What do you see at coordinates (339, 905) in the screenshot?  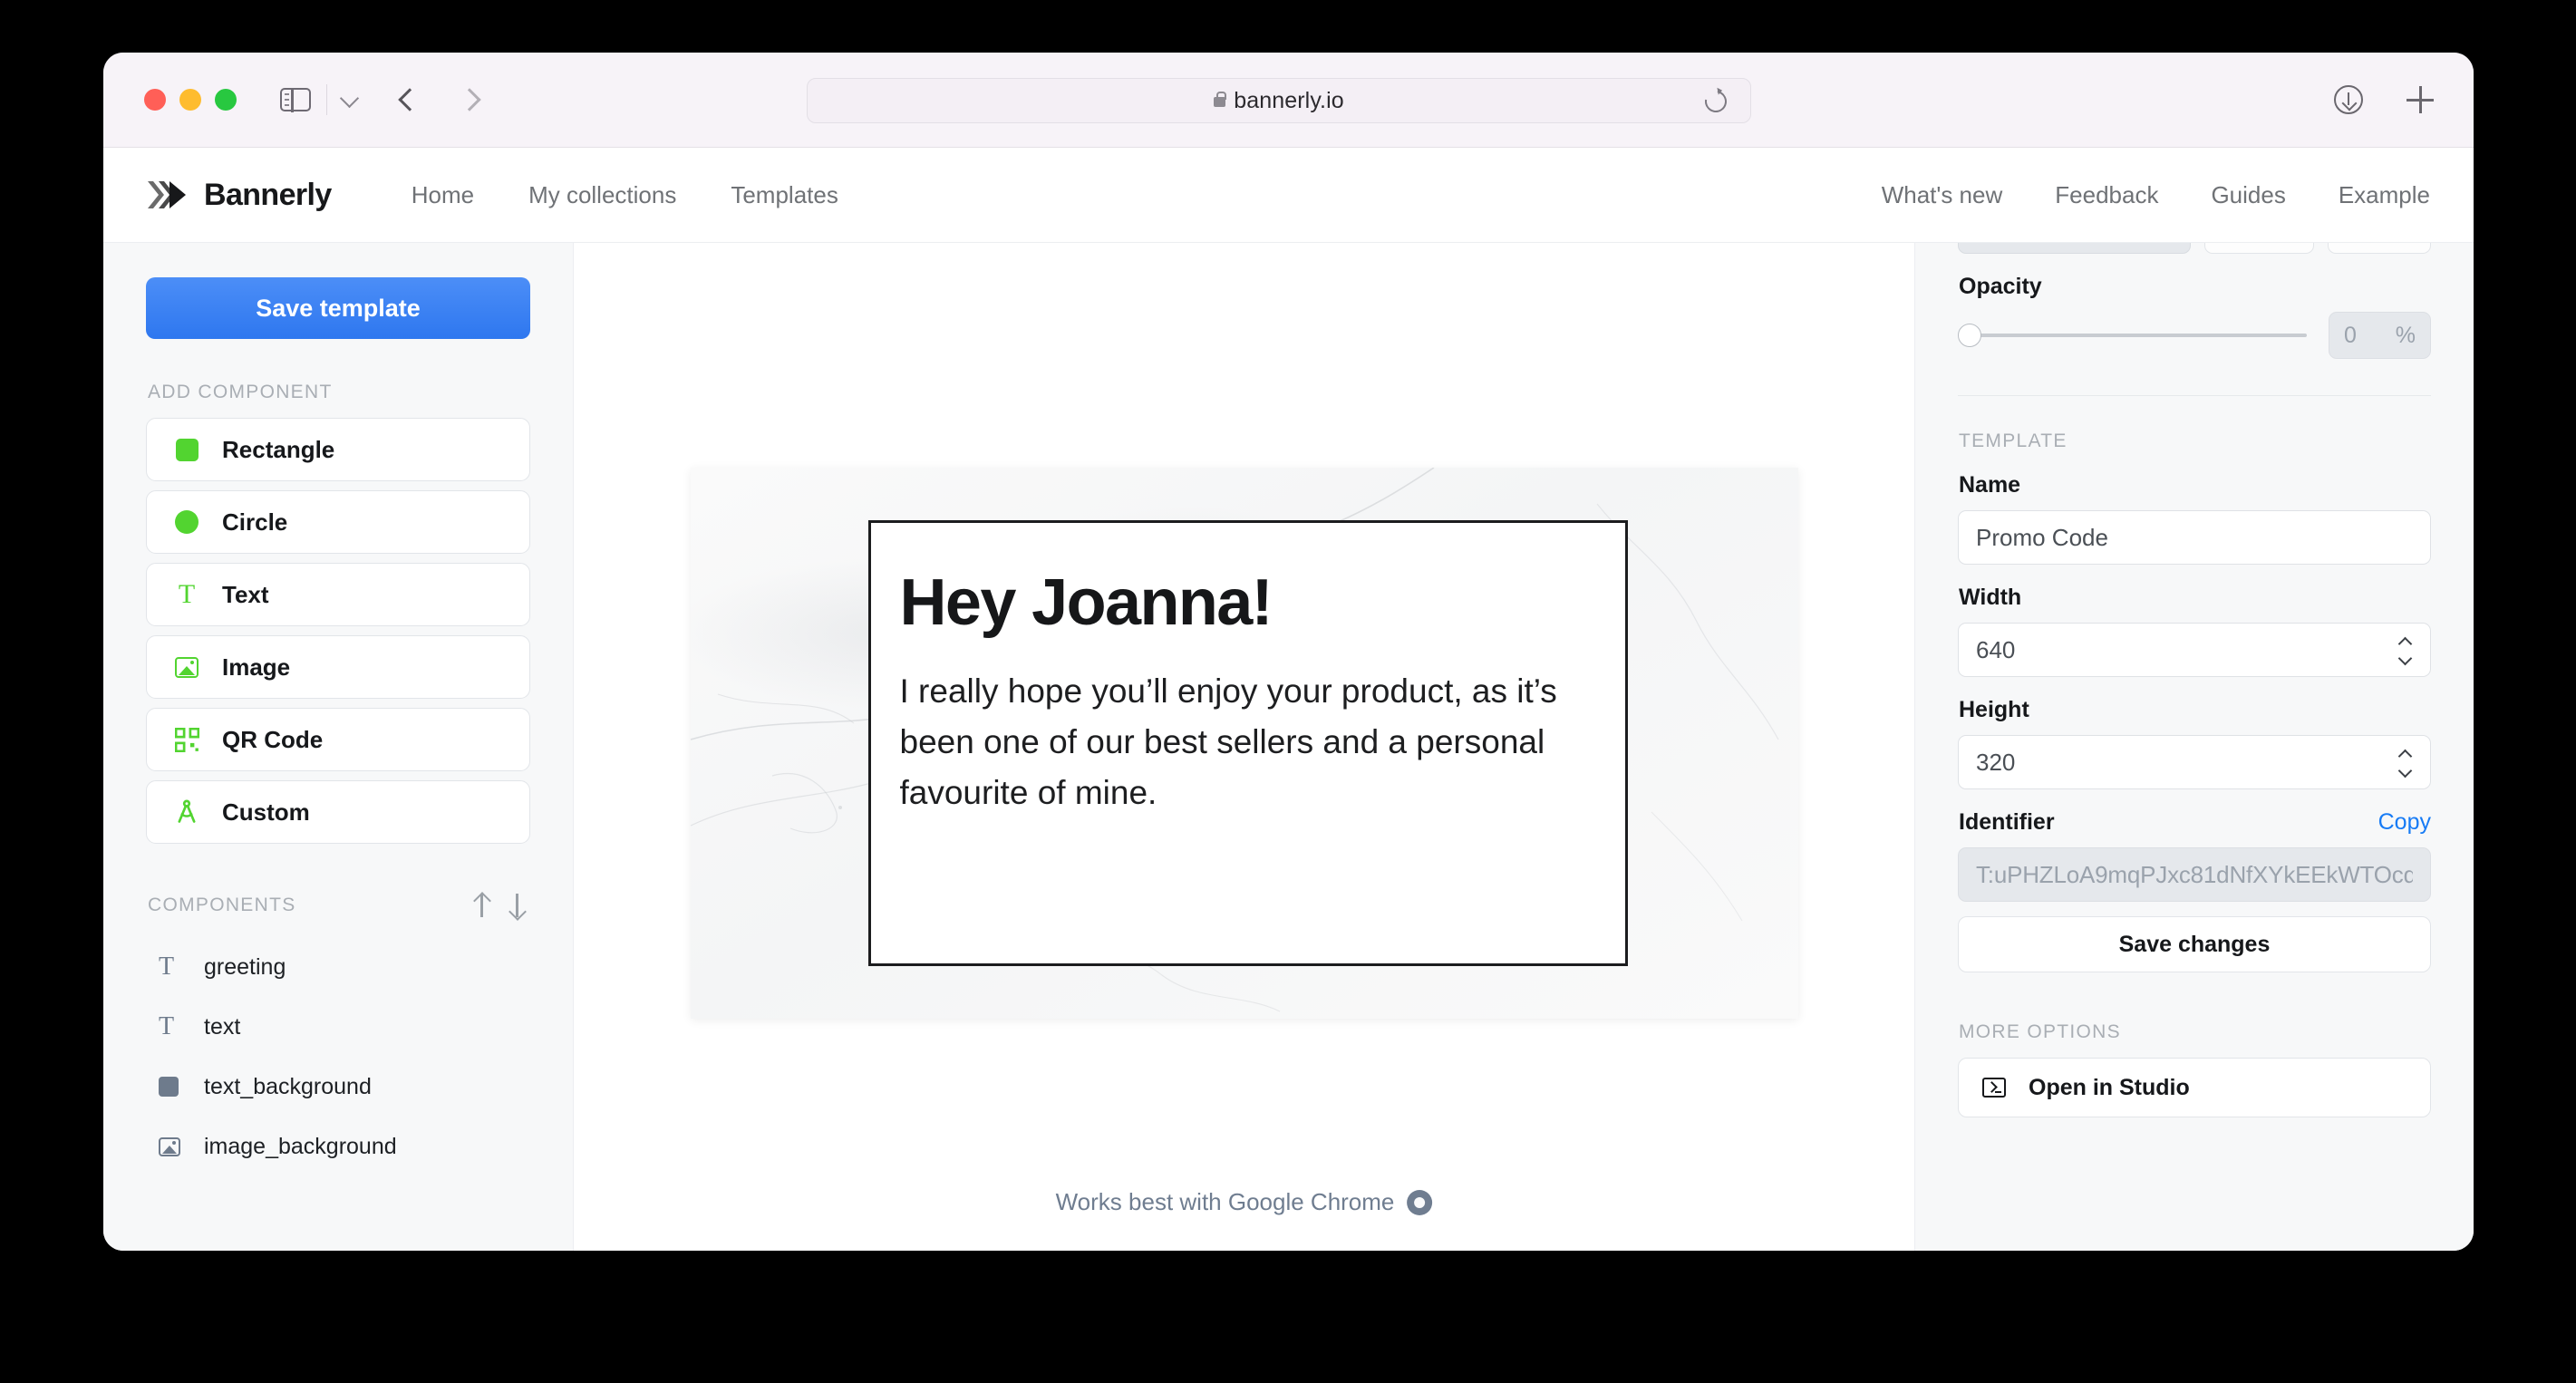 I see `components-header: Components` at bounding box center [339, 905].